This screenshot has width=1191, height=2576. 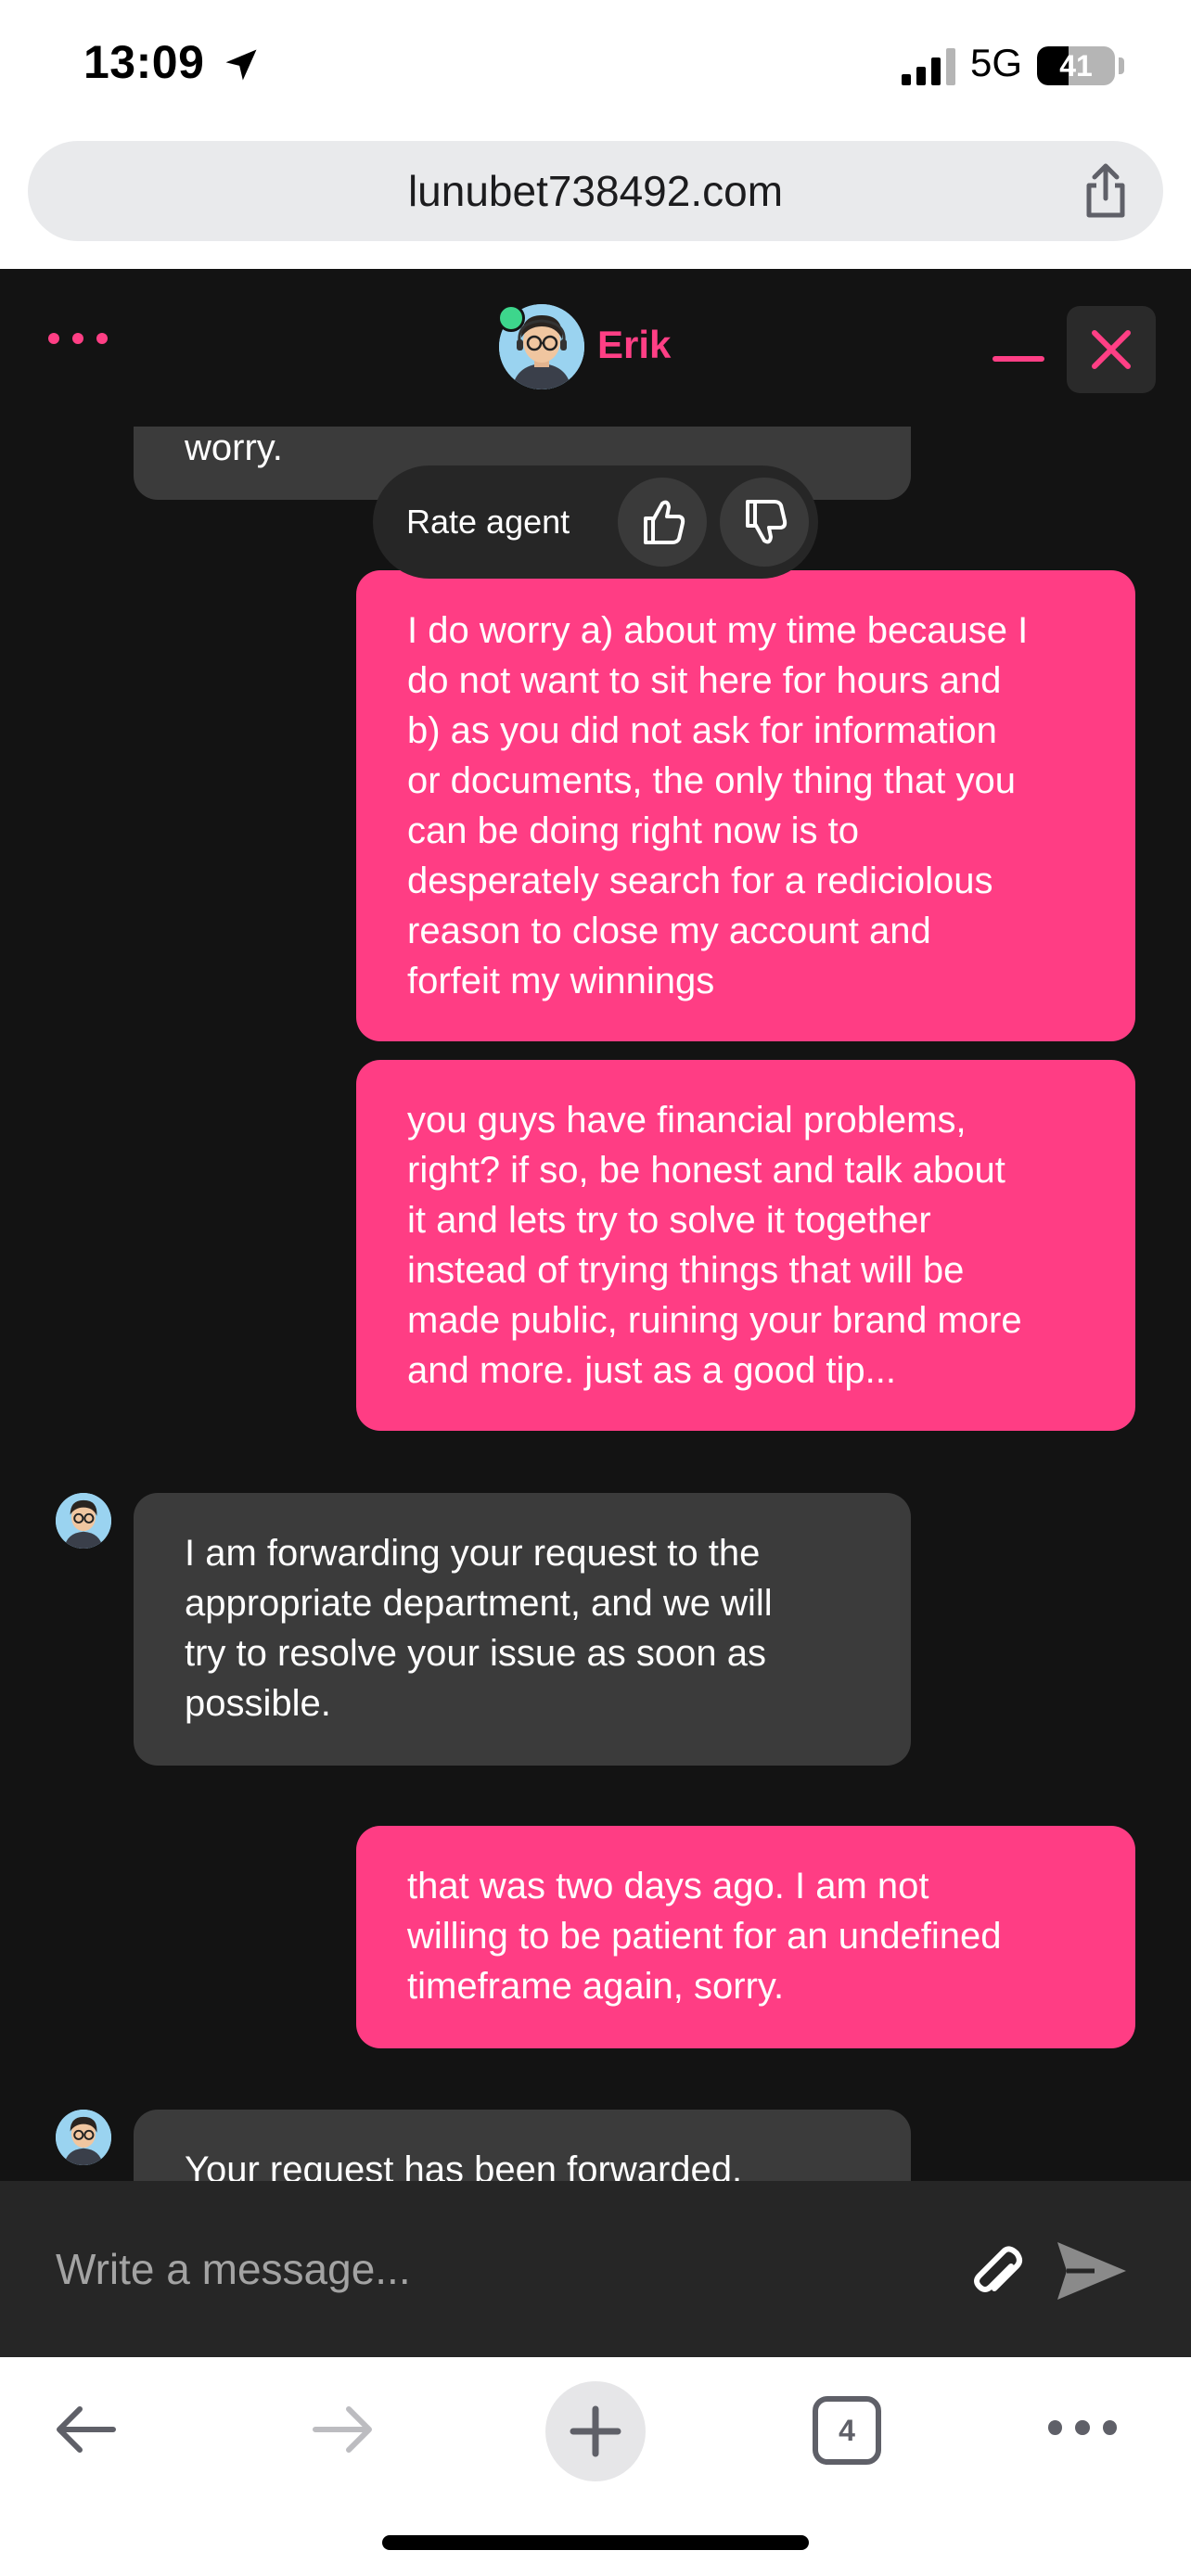 What do you see at coordinates (561, 981) in the screenshot?
I see `message-line: forfeit my winnings` at bounding box center [561, 981].